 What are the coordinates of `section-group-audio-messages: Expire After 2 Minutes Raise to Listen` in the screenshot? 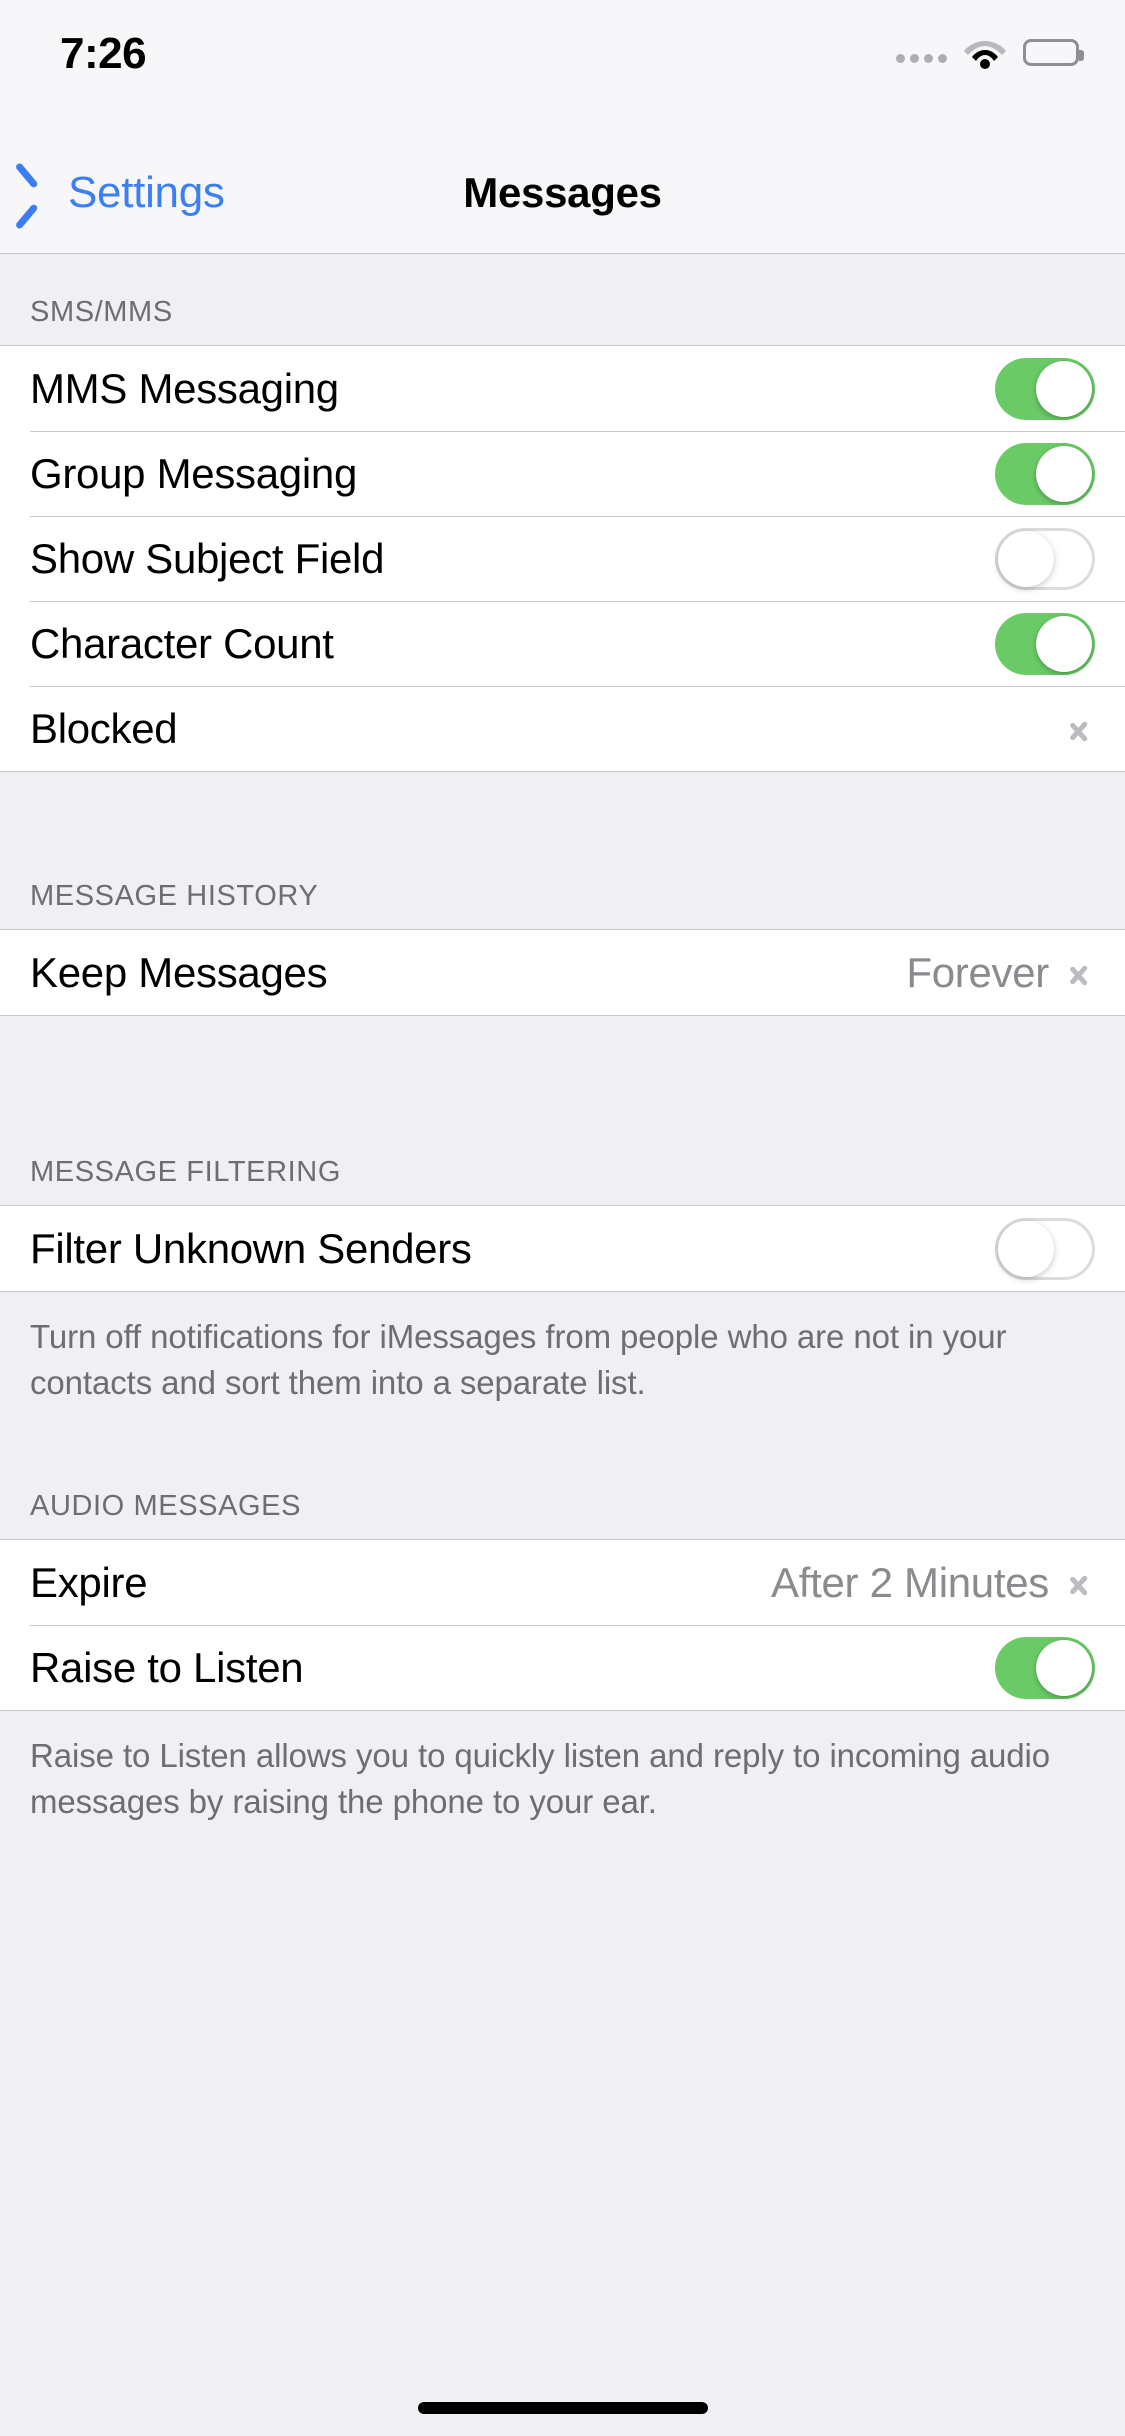 It's located at (562, 1625).